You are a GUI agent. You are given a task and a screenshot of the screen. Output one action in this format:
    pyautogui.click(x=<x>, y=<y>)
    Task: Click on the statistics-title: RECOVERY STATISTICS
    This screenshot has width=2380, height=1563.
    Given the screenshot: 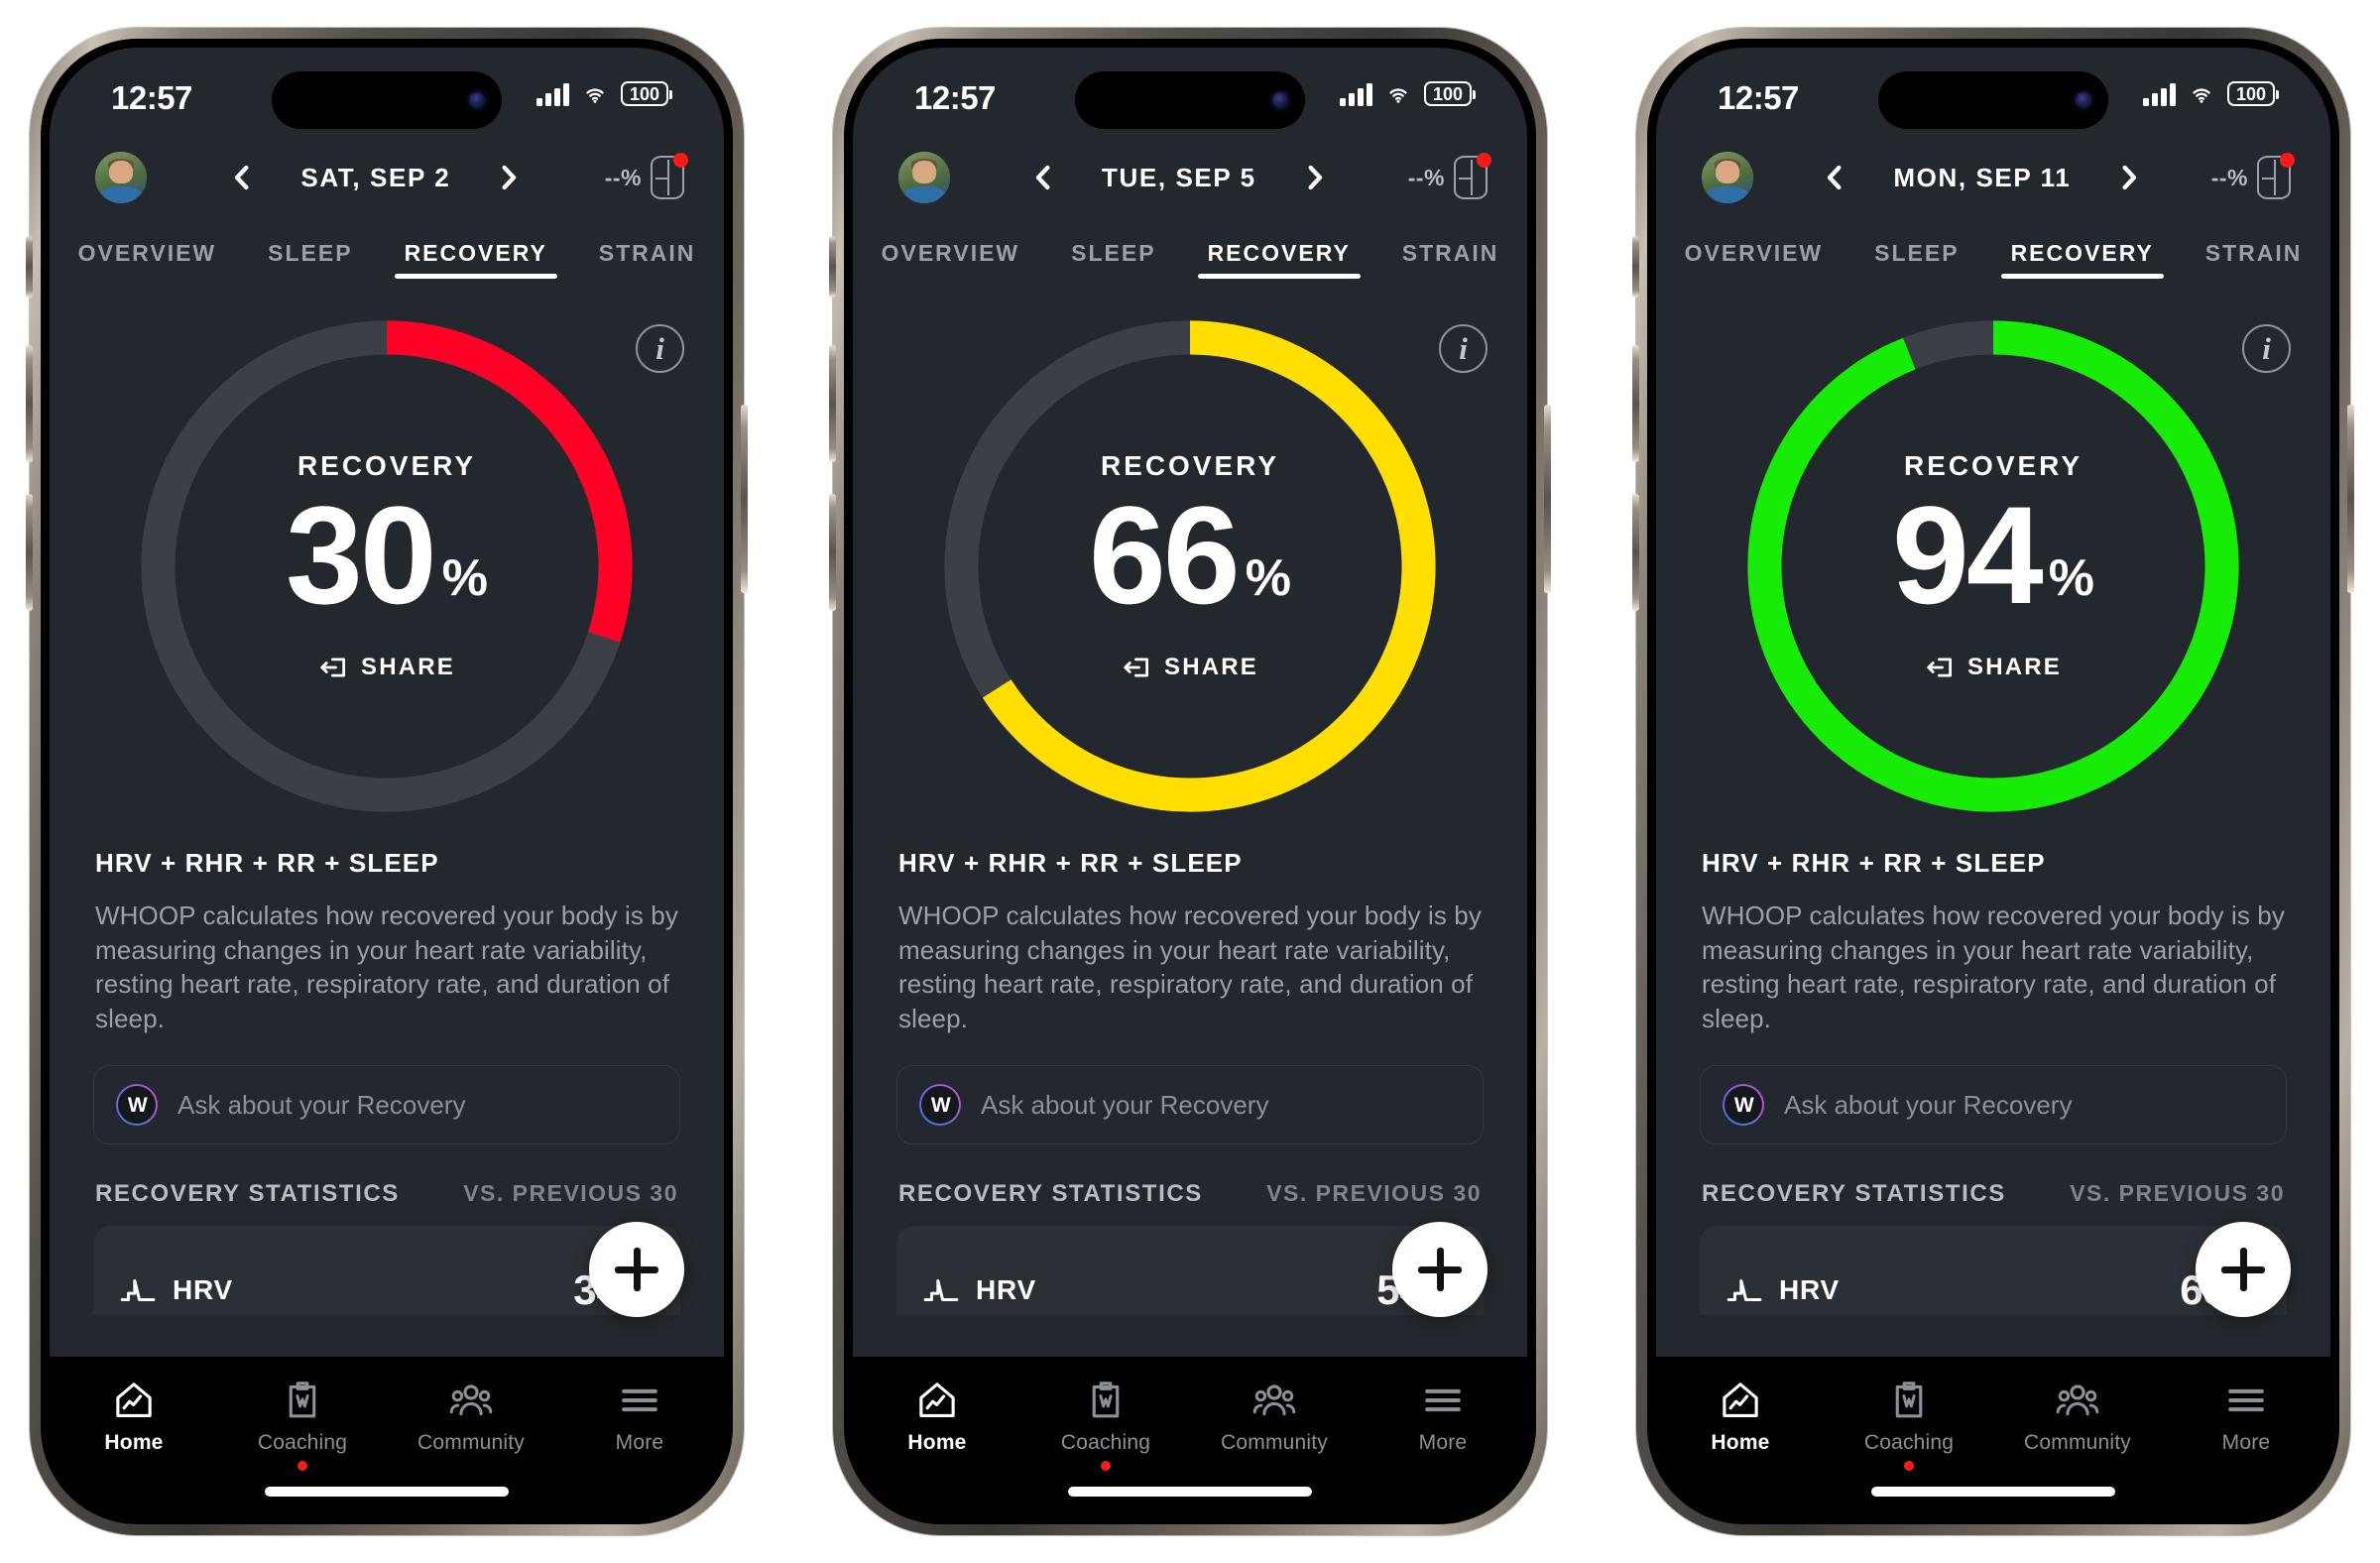 What is the action you would take?
    pyautogui.click(x=247, y=1194)
    